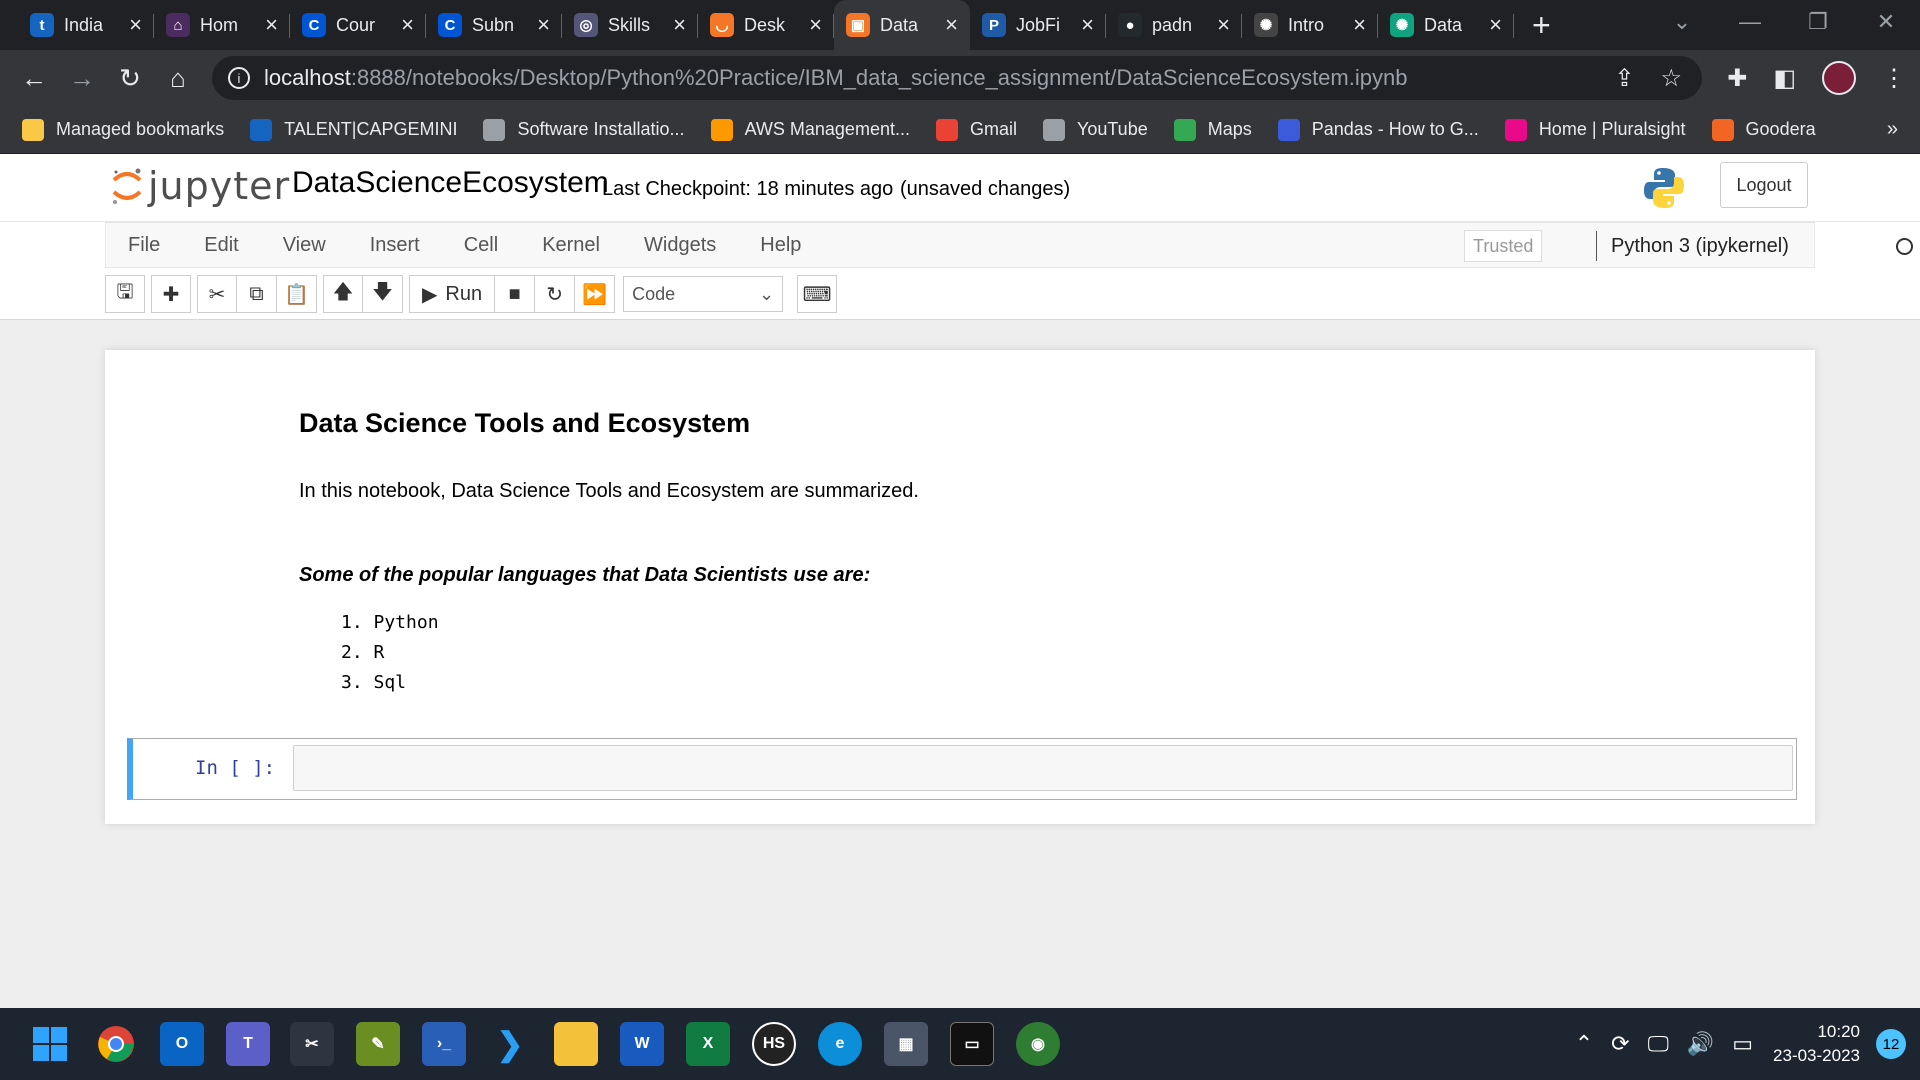 The image size is (1920, 1080). What do you see at coordinates (34, 78) in the screenshot?
I see `back-icon: ←` at bounding box center [34, 78].